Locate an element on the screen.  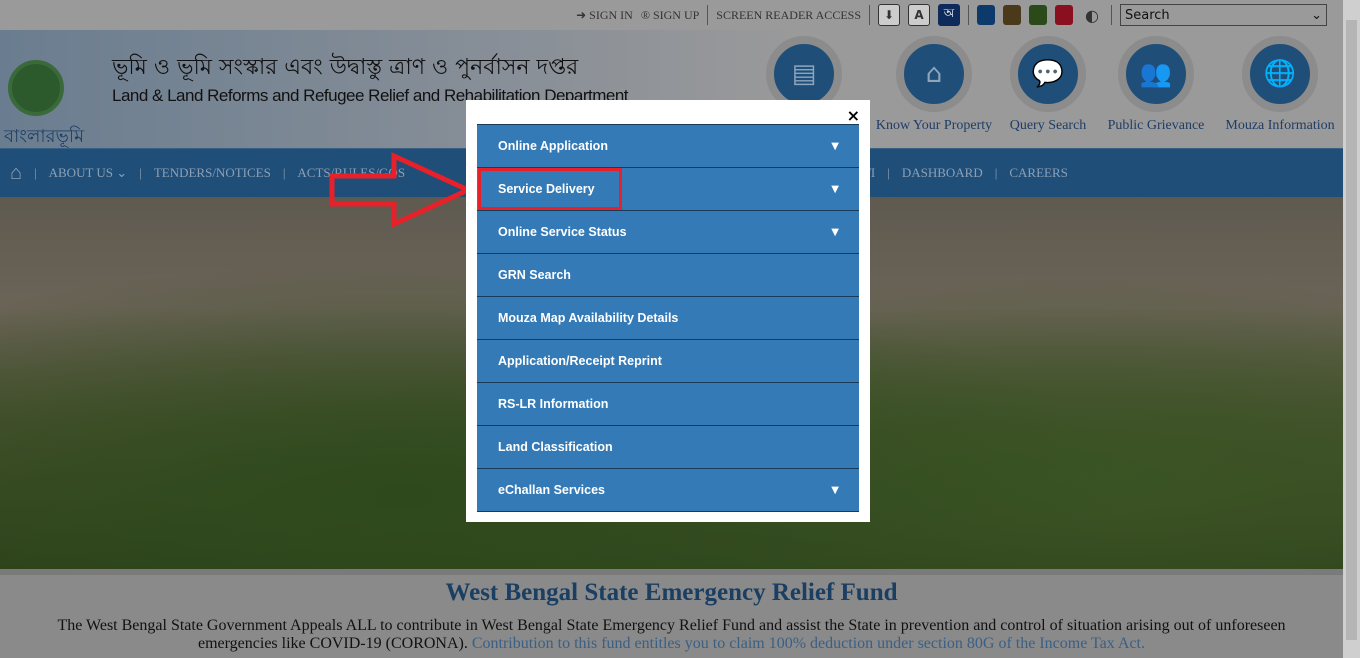
search-select: Search ⌄ is located at coordinates (1223, 15).